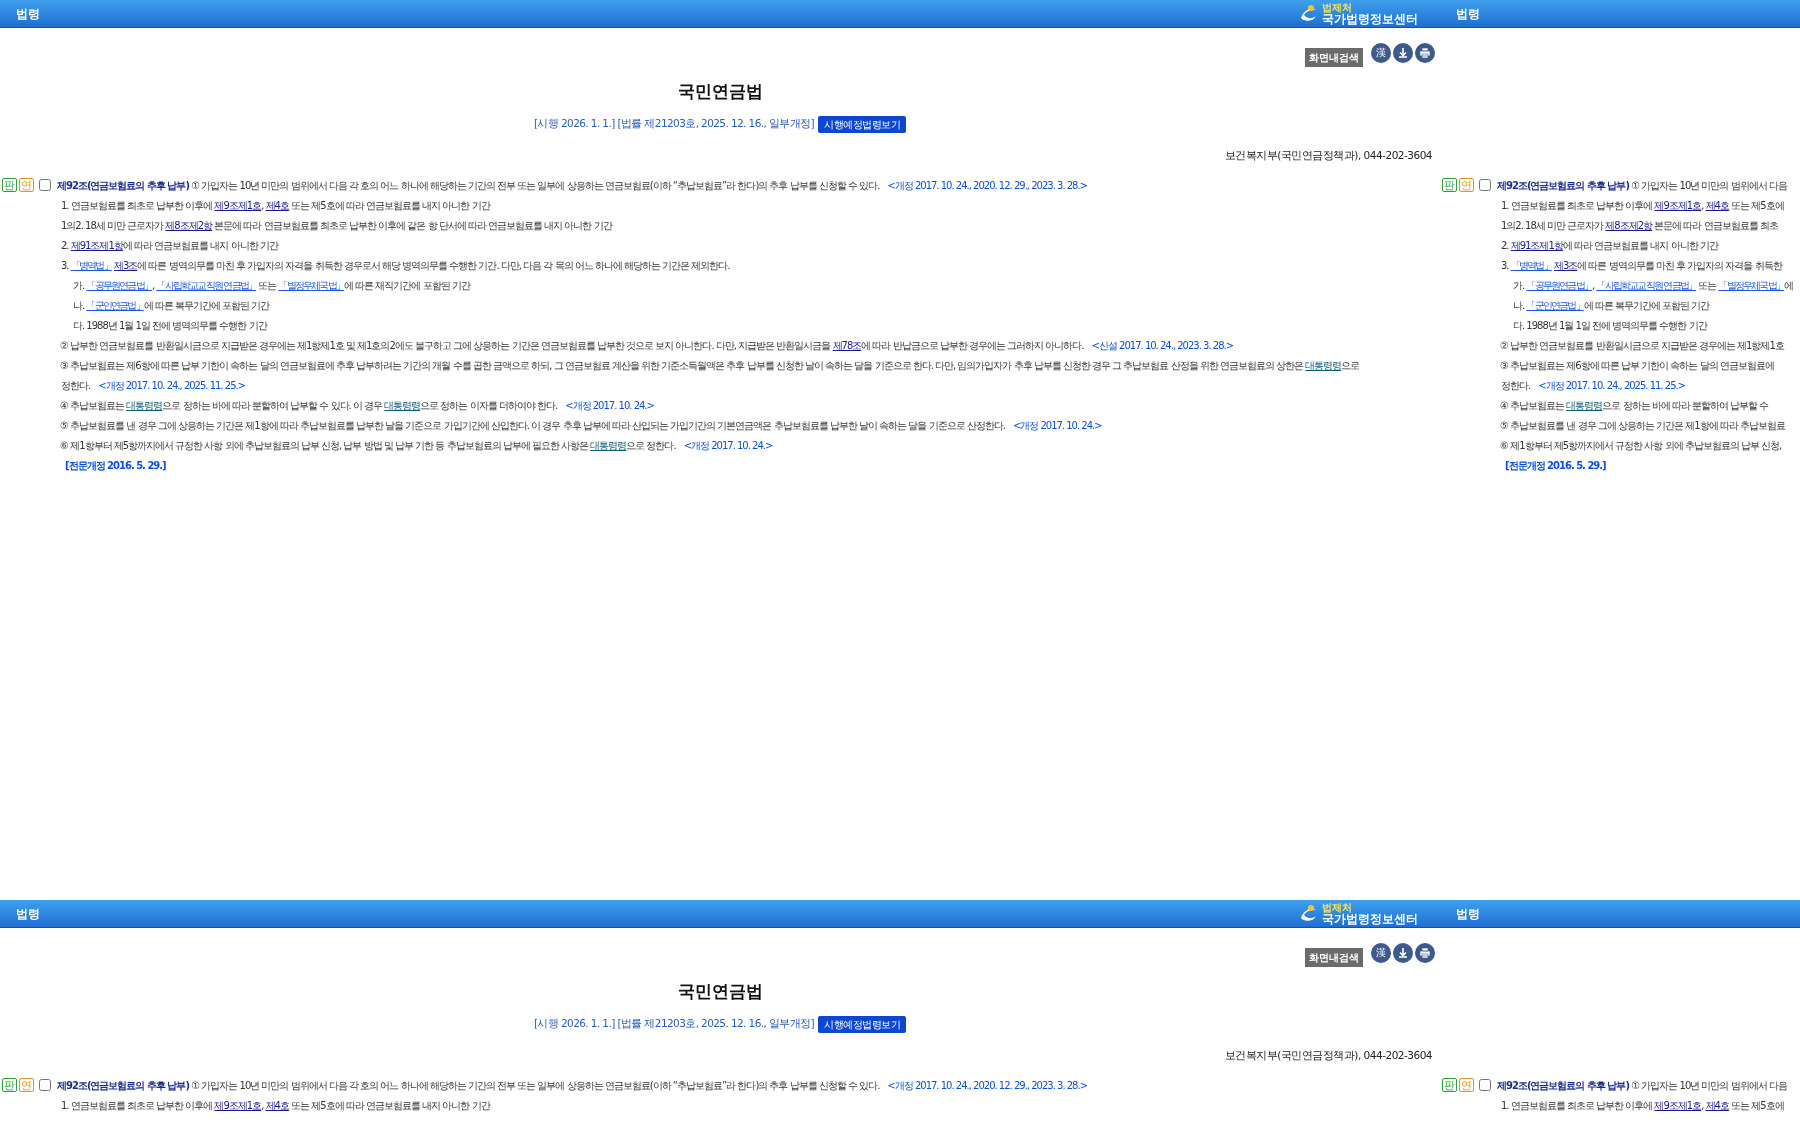 The height and width of the screenshot is (1125, 1800). Describe the element at coordinates (1641, 265) in the screenshot. I see `item-line: 3. 「병역법」 제3조에 따른 병역의무를 마친 후 가입자의 자격을 취득한` at that location.